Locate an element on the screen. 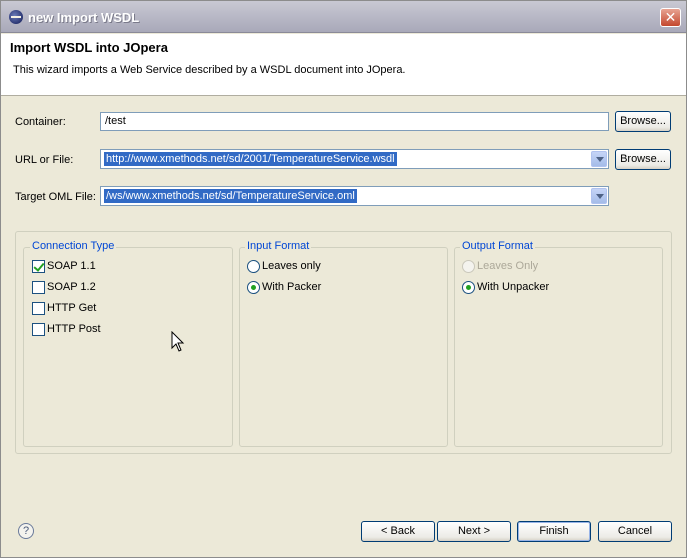 The image size is (687, 558). leaves-only-label: Leaves only is located at coordinates (291, 266).